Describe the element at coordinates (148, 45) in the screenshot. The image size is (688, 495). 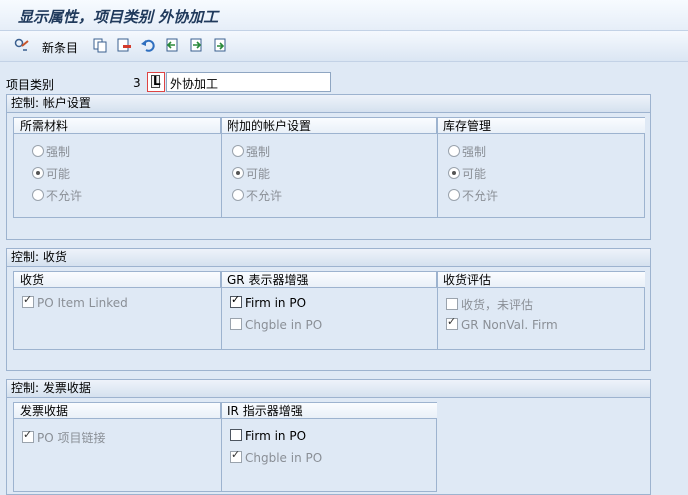
I see `undo-icon` at that location.